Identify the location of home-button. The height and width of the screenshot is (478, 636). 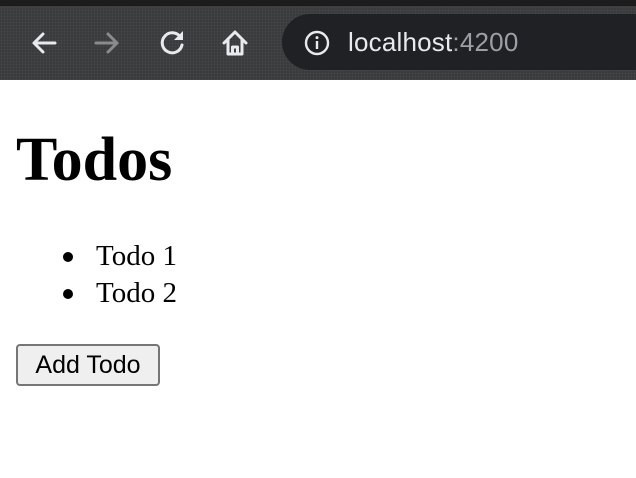
(235, 43).